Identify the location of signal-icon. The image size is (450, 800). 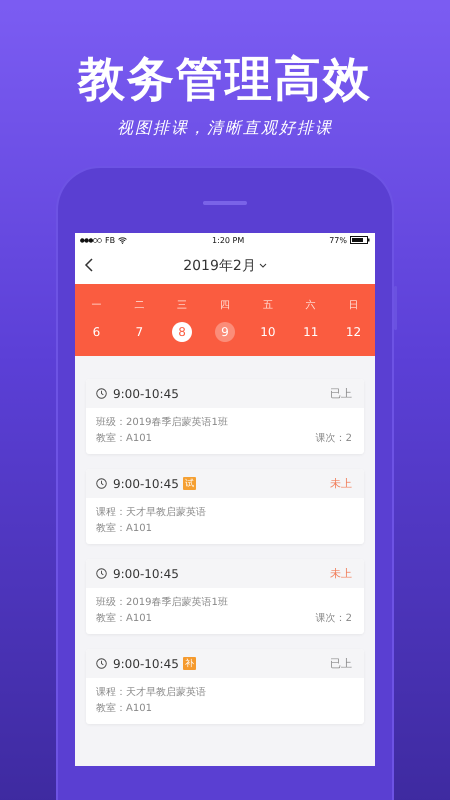
(91, 240).